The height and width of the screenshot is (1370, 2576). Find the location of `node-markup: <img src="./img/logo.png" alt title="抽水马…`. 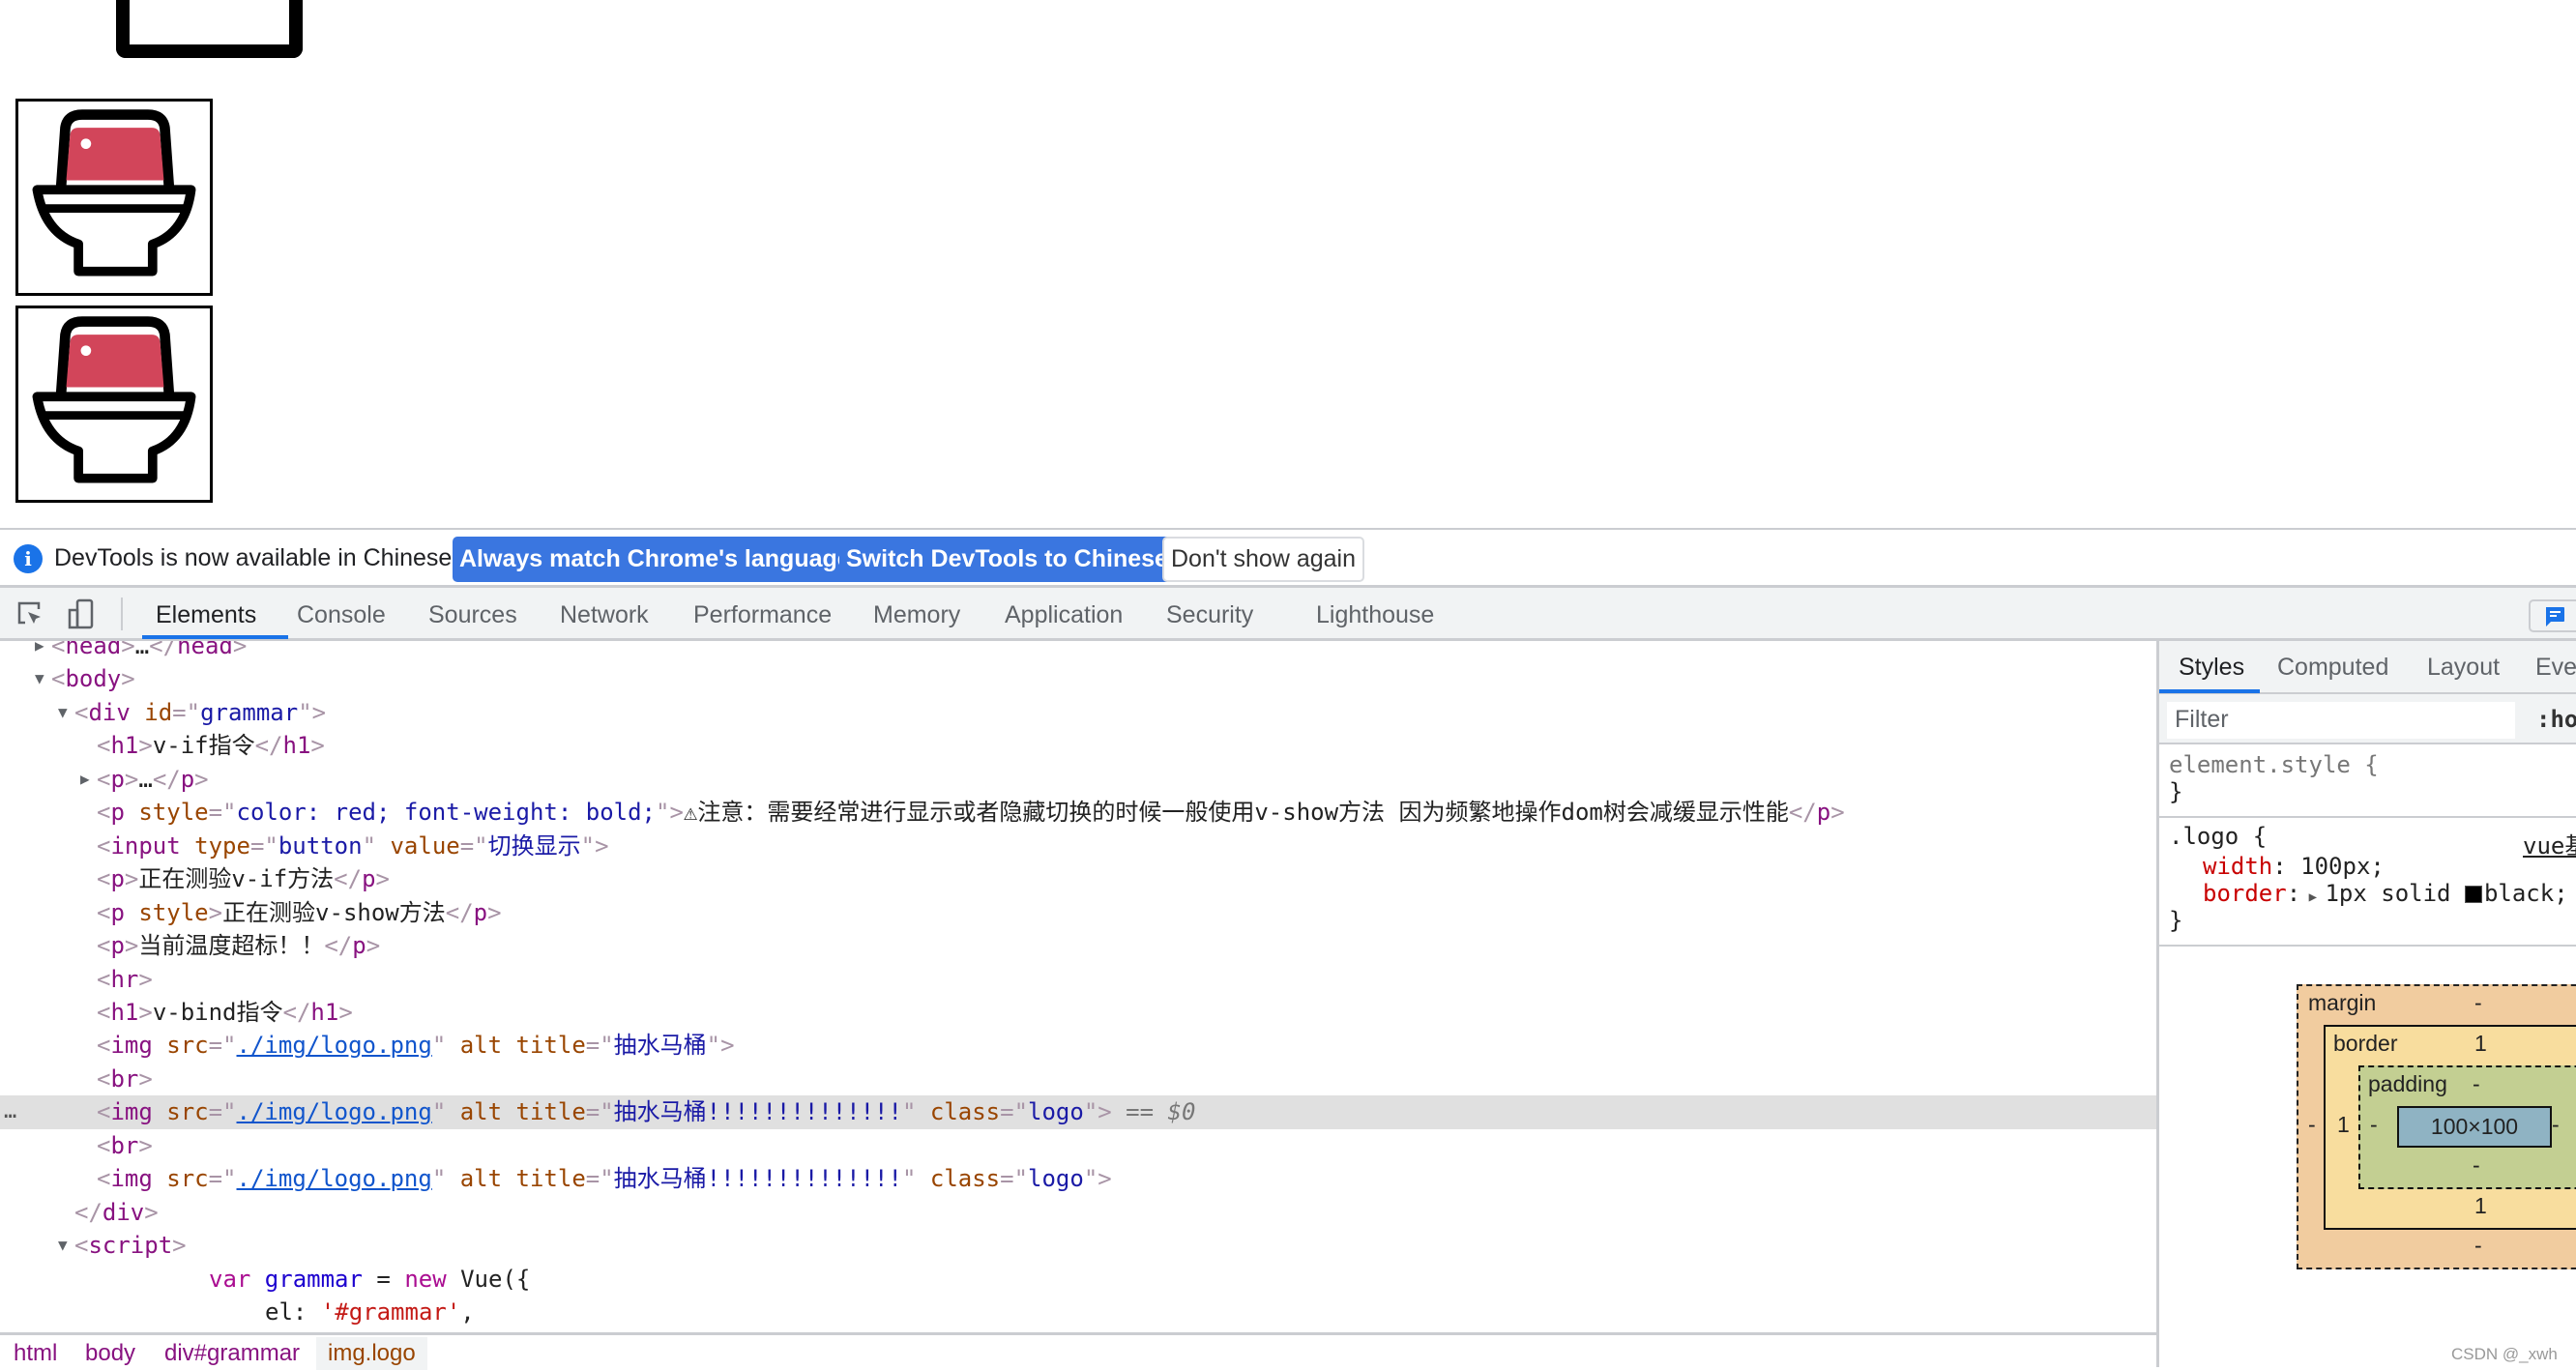

node-markup: <img src="./img/logo.png" alt title="抽水马… is located at coordinates (604, 1178).